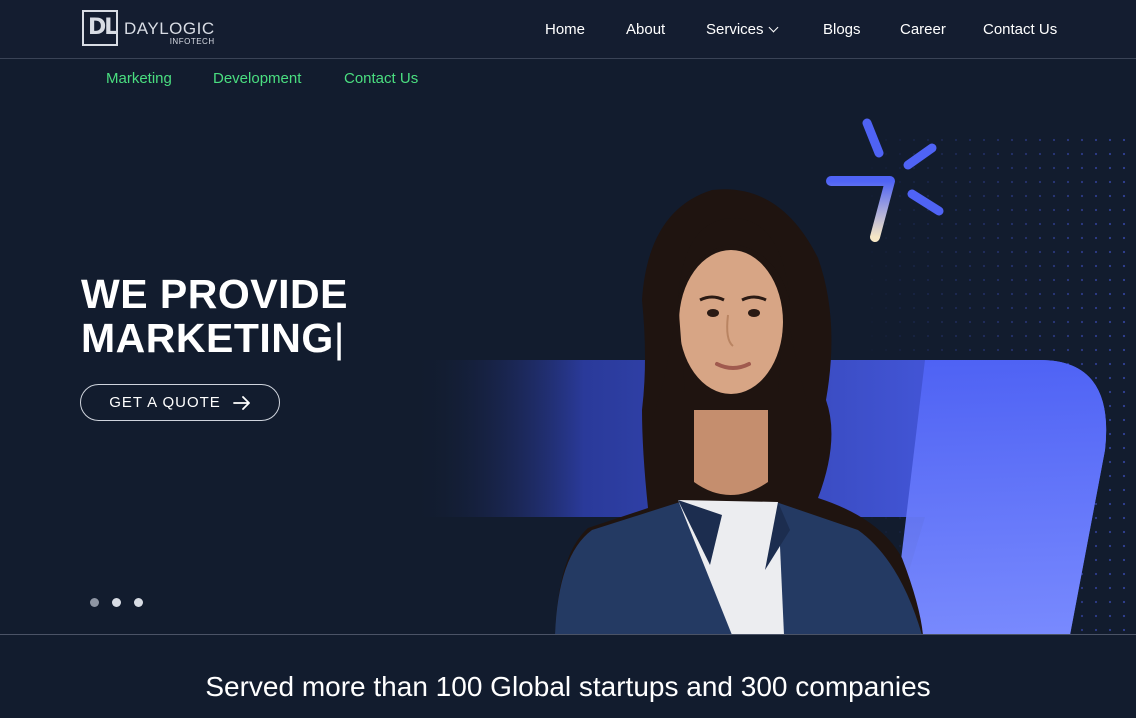 The height and width of the screenshot is (718, 1136). What do you see at coordinates (773, 27) in the screenshot?
I see `chevron-down-icon` at bounding box center [773, 27].